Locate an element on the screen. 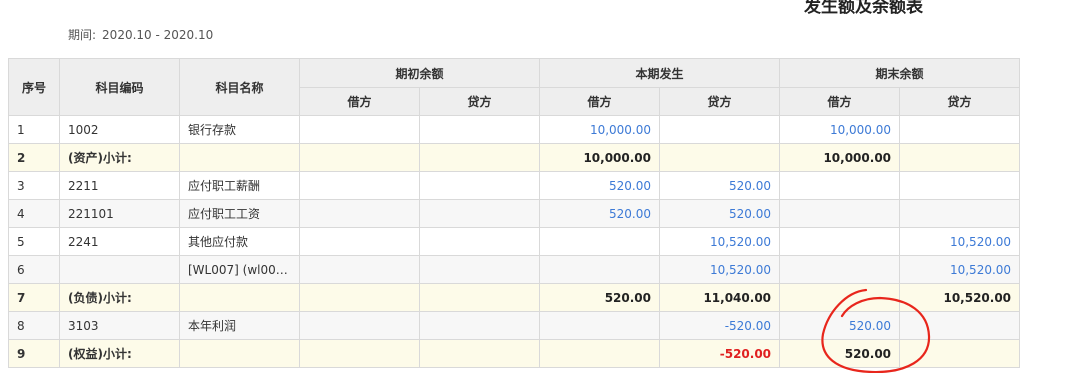  table-row: 6 [WL007] (wl007... 10,520.00 10,520.00 is located at coordinates (514, 269).